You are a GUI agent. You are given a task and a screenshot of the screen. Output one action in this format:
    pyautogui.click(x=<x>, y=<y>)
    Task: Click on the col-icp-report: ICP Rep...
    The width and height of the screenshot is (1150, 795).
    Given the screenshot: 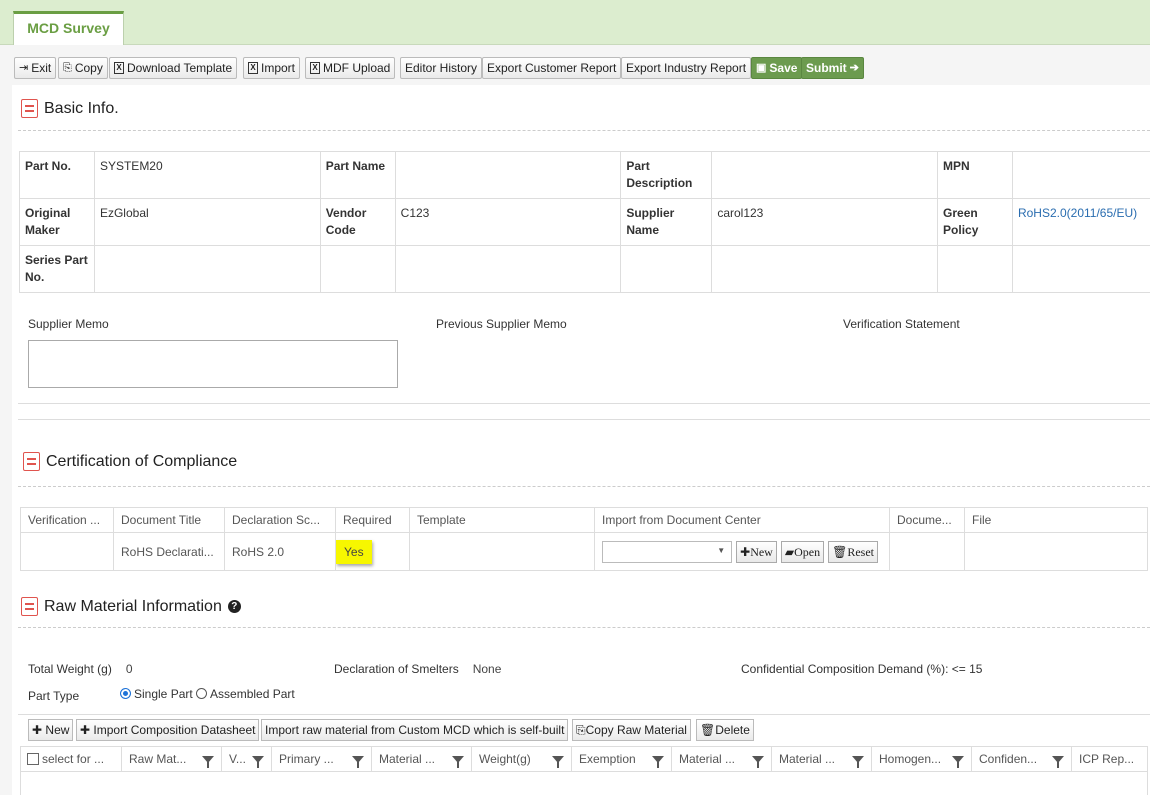 What is the action you would take?
    pyautogui.click(x=1109, y=759)
    